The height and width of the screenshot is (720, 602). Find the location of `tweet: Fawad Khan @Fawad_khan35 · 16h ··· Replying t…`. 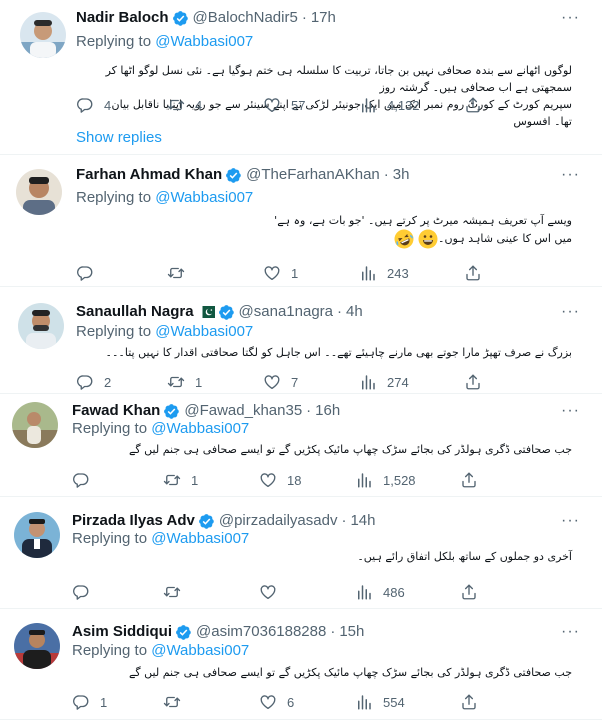

tweet: Fawad Khan @Fawad_khan35 · 16h ··· Replying t… is located at coordinates (301, 445).